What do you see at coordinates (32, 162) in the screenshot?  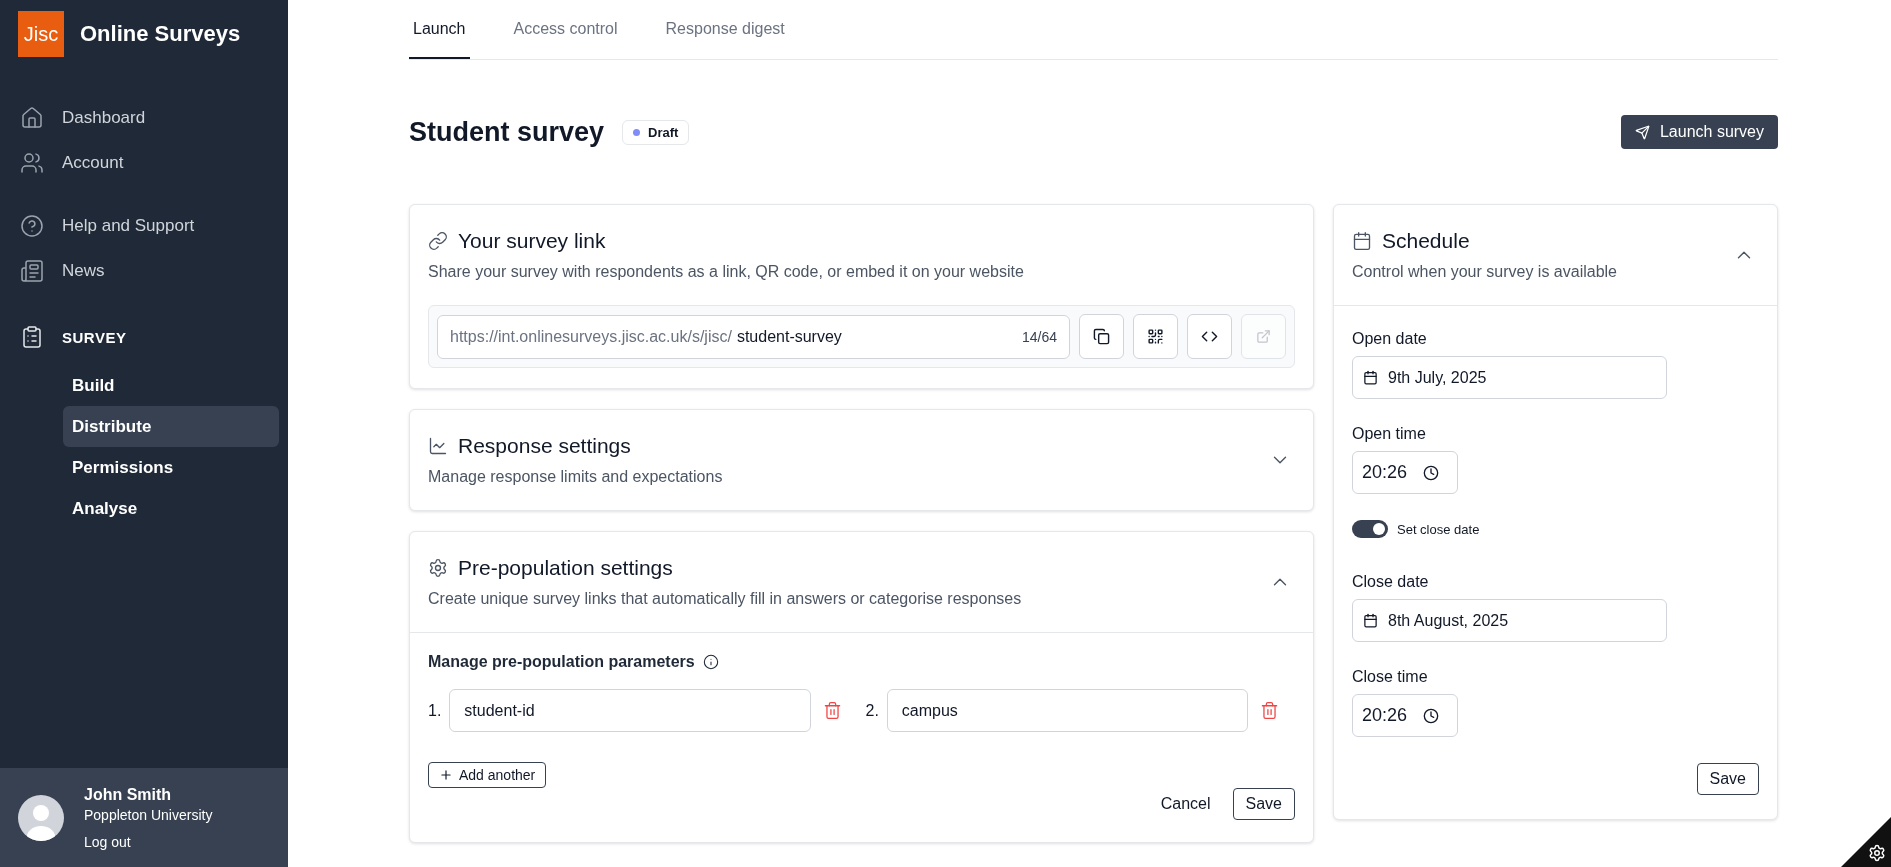 I see `people-icon` at bounding box center [32, 162].